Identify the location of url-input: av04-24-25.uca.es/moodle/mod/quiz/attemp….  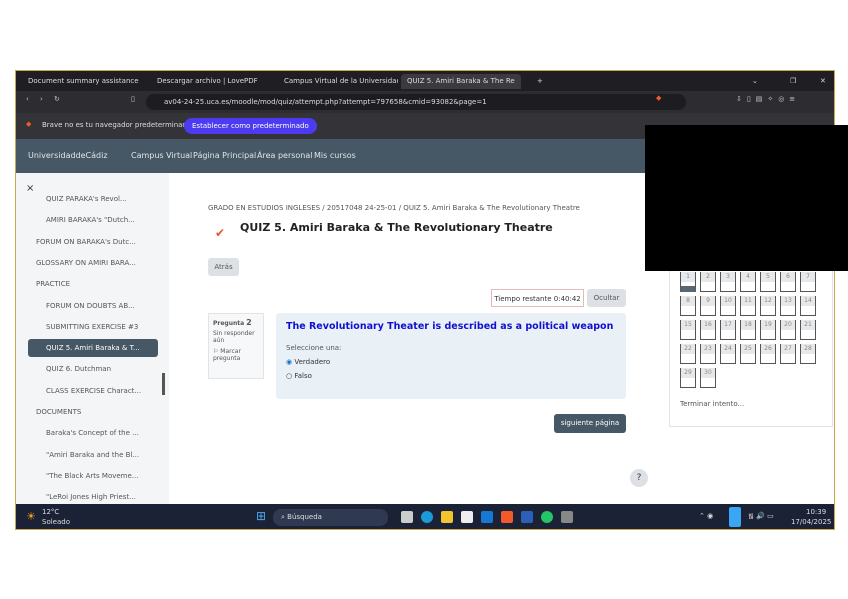
(416, 102).